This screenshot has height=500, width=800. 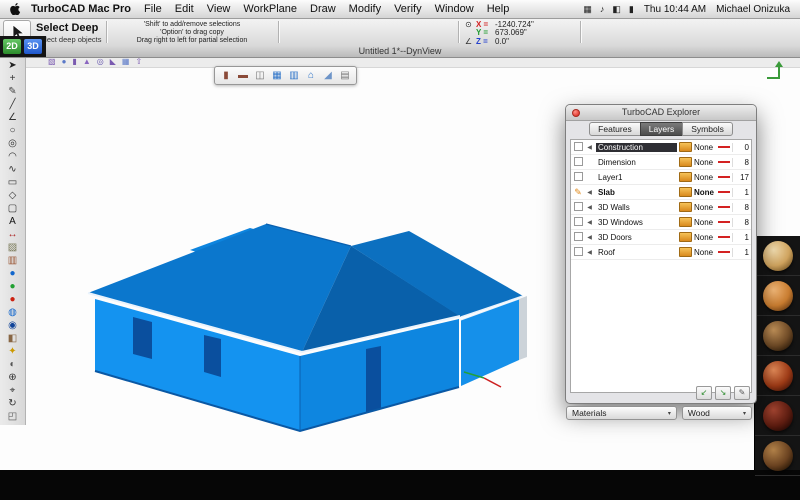 I want to click on material-swatch-teak, so click(x=777, y=456).